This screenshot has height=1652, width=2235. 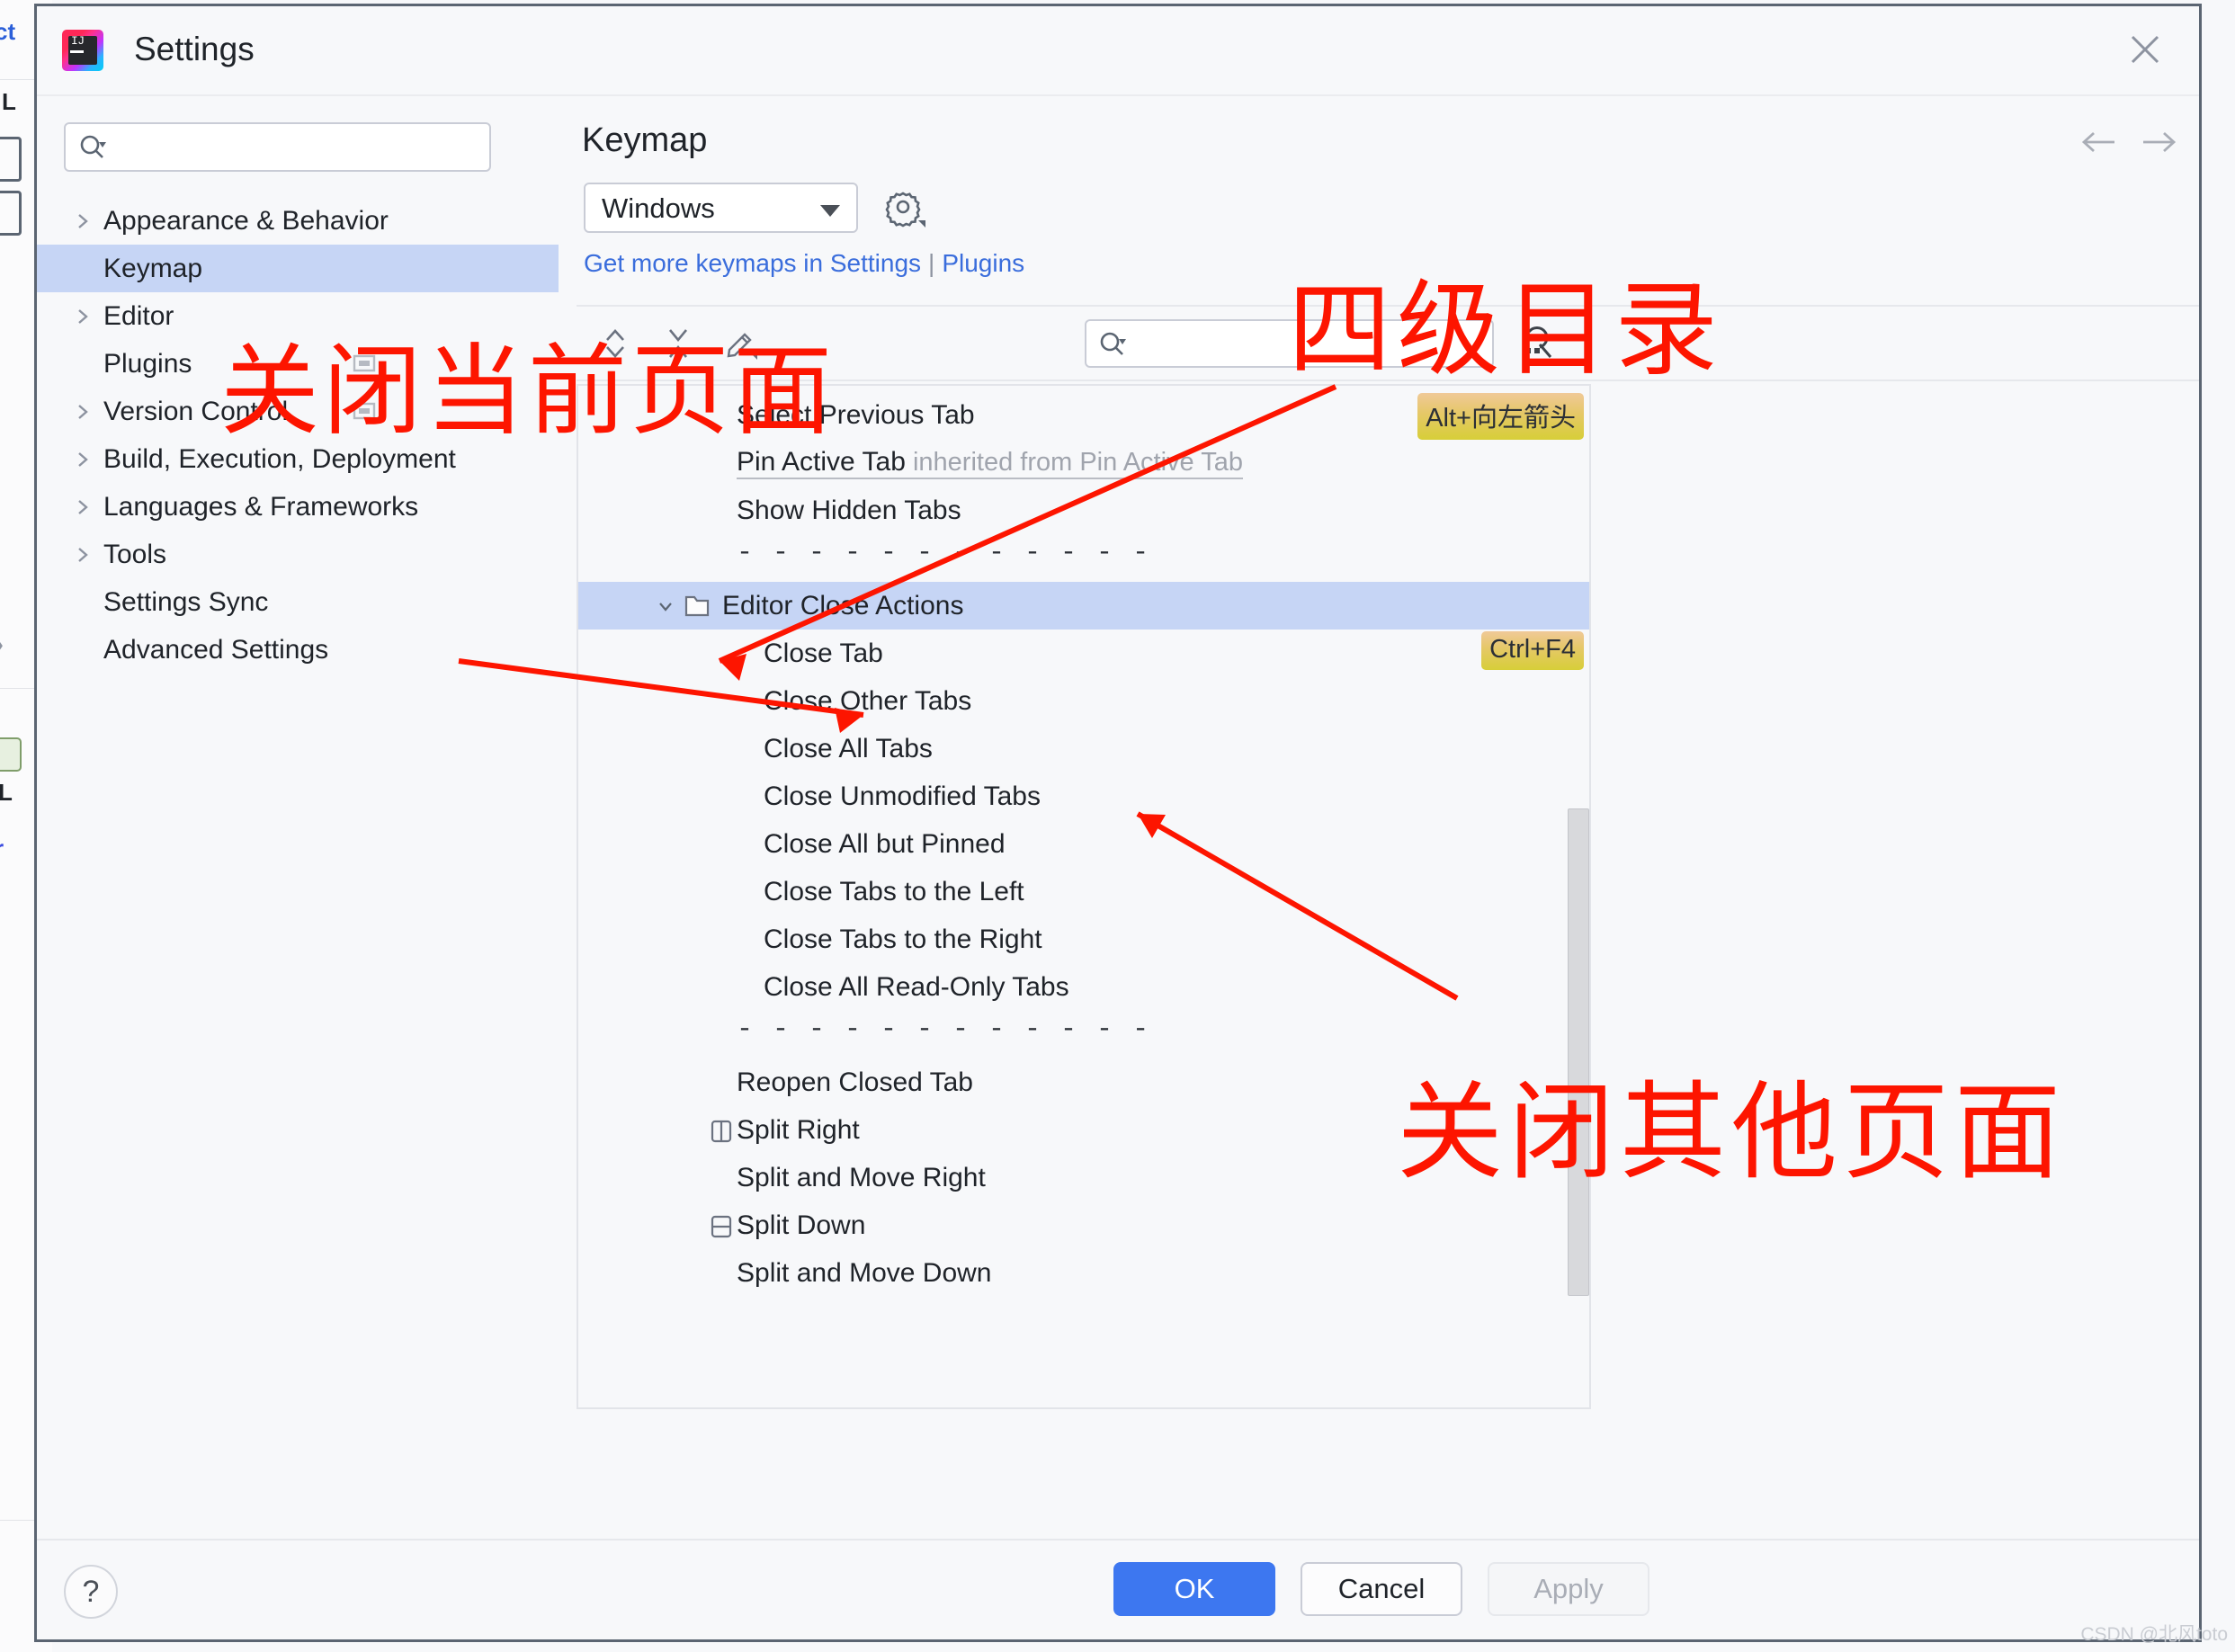 What do you see at coordinates (1083, 796) in the screenshot?
I see `shortcut-action-row: Close Unmodified Tabs` at bounding box center [1083, 796].